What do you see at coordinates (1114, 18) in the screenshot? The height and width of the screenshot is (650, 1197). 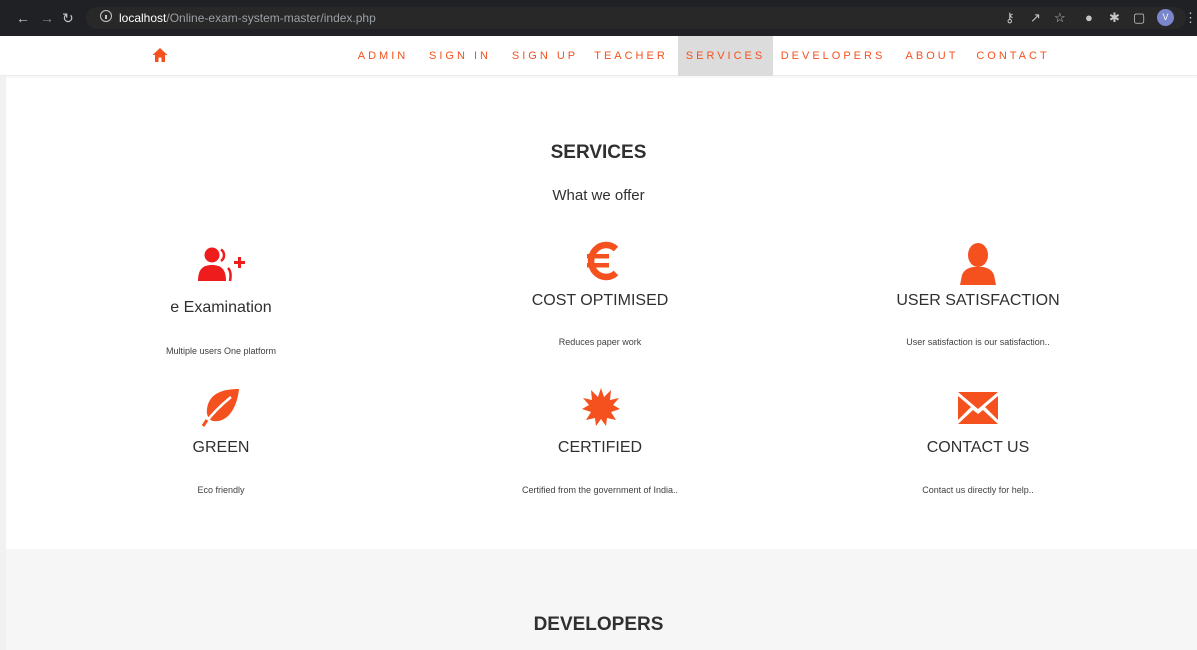 I see `puzzle-icon: ✱` at bounding box center [1114, 18].